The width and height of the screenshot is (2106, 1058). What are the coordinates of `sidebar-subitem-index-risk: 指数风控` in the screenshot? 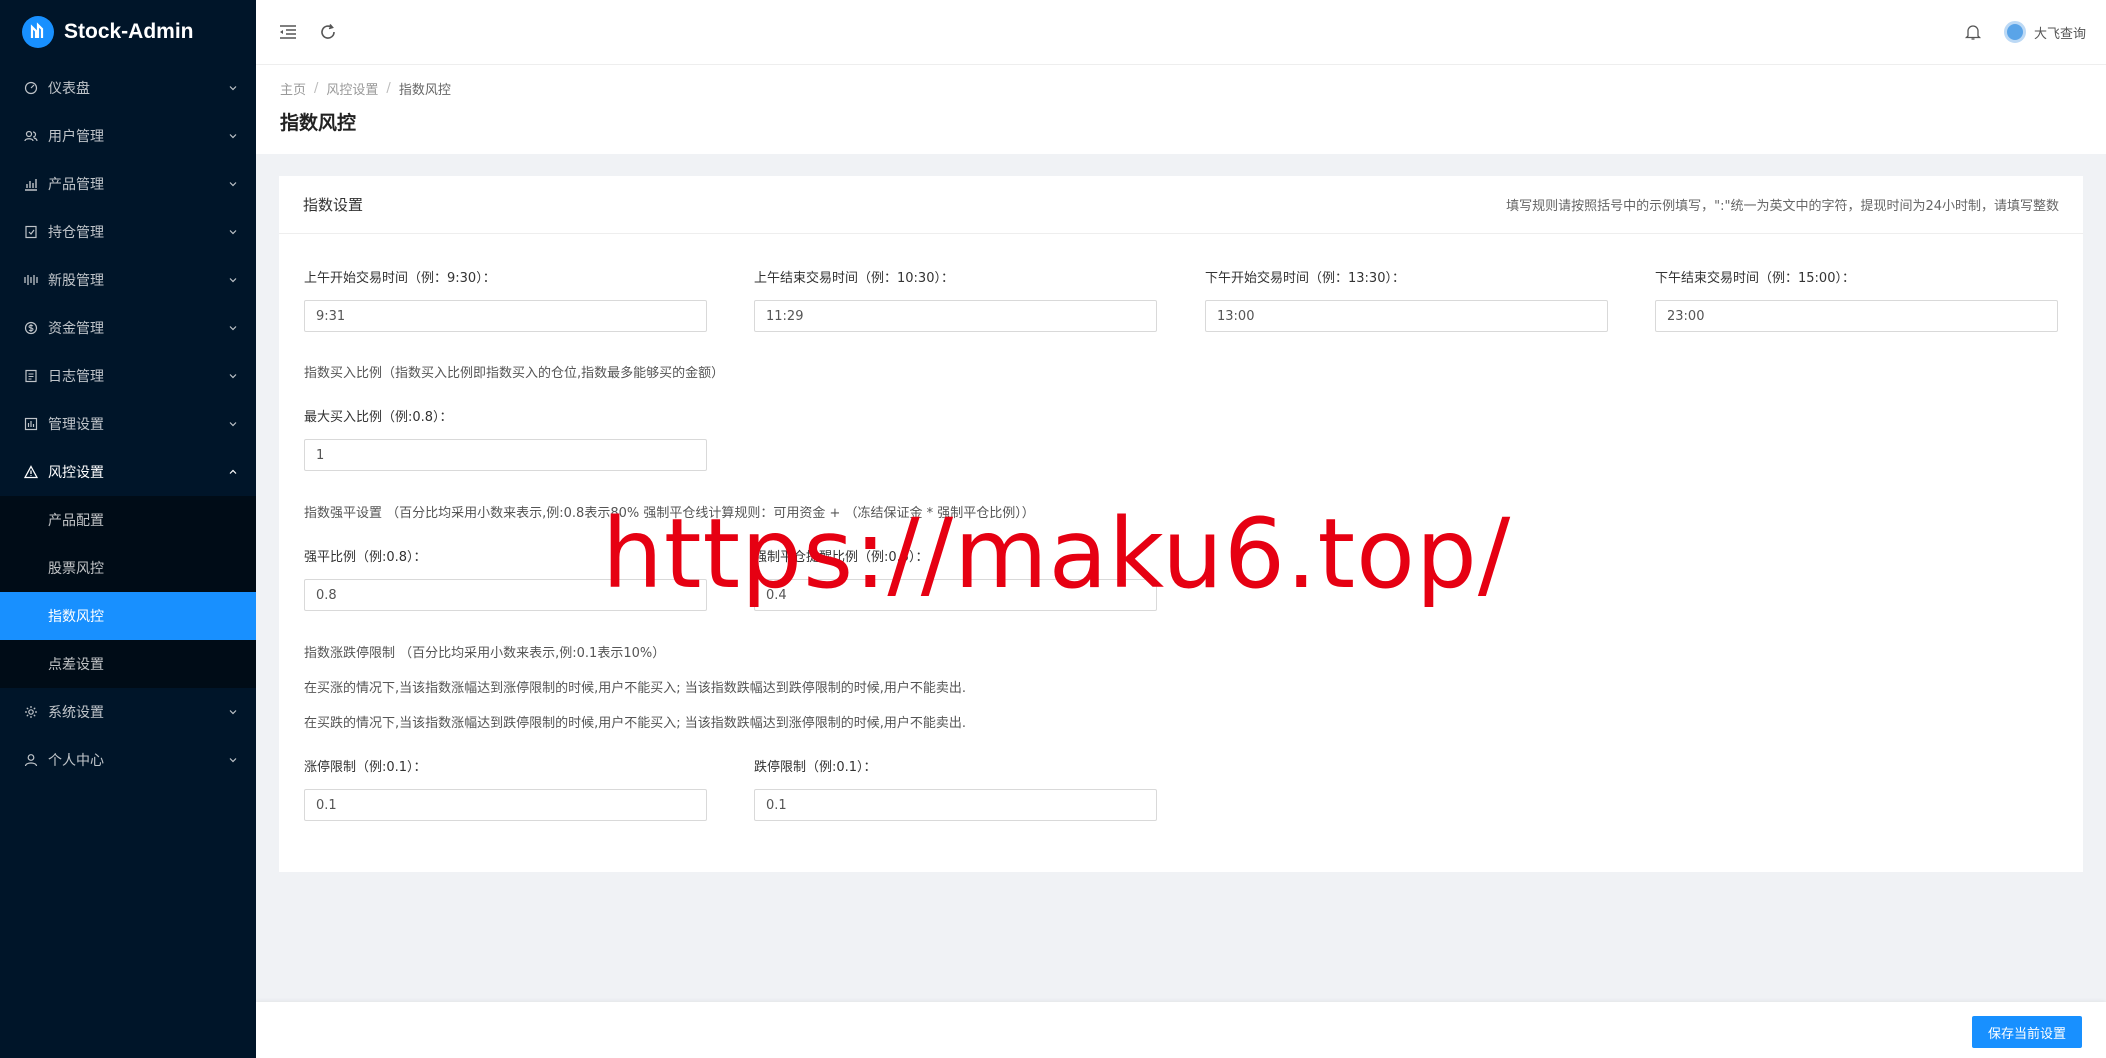 It's located at (128, 616).